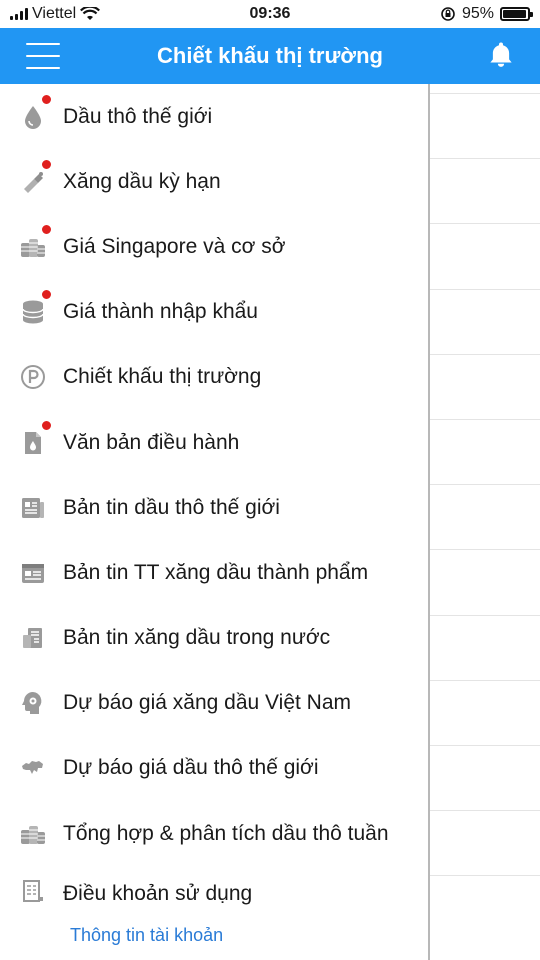 Image resolution: width=540 pixels, height=960 pixels. Describe the element at coordinates (158, 894) in the screenshot. I see `menu-item-label: Điều khoản sử dụng` at that location.